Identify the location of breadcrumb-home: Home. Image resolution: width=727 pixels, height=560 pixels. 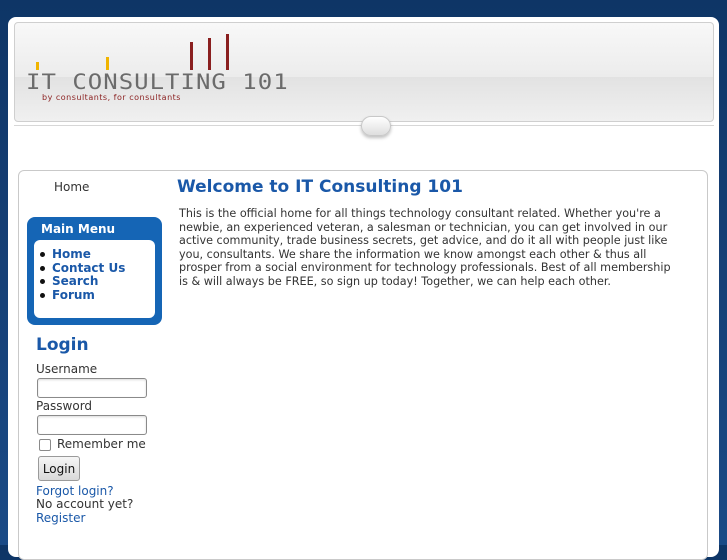
(71, 187).